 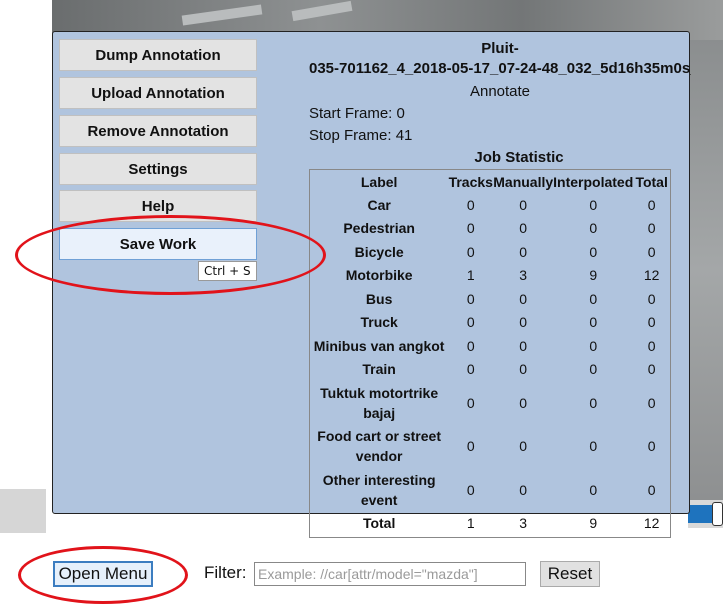 I want to click on row-label: Pedestrian, so click(x=379, y=228).